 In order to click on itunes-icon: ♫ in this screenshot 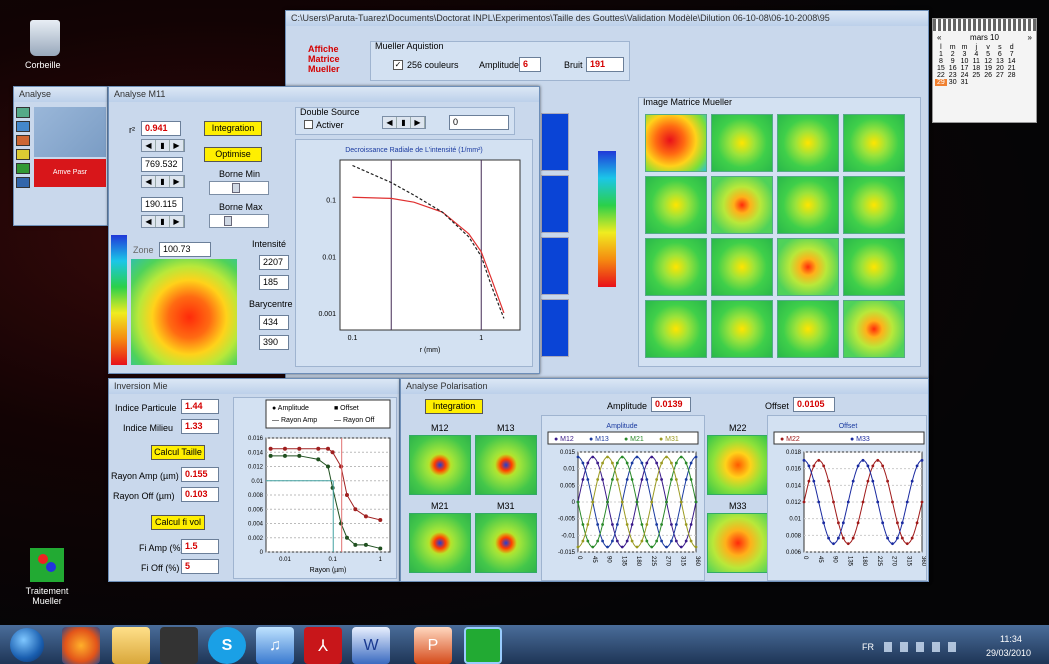, I will do `click(275, 645)`.